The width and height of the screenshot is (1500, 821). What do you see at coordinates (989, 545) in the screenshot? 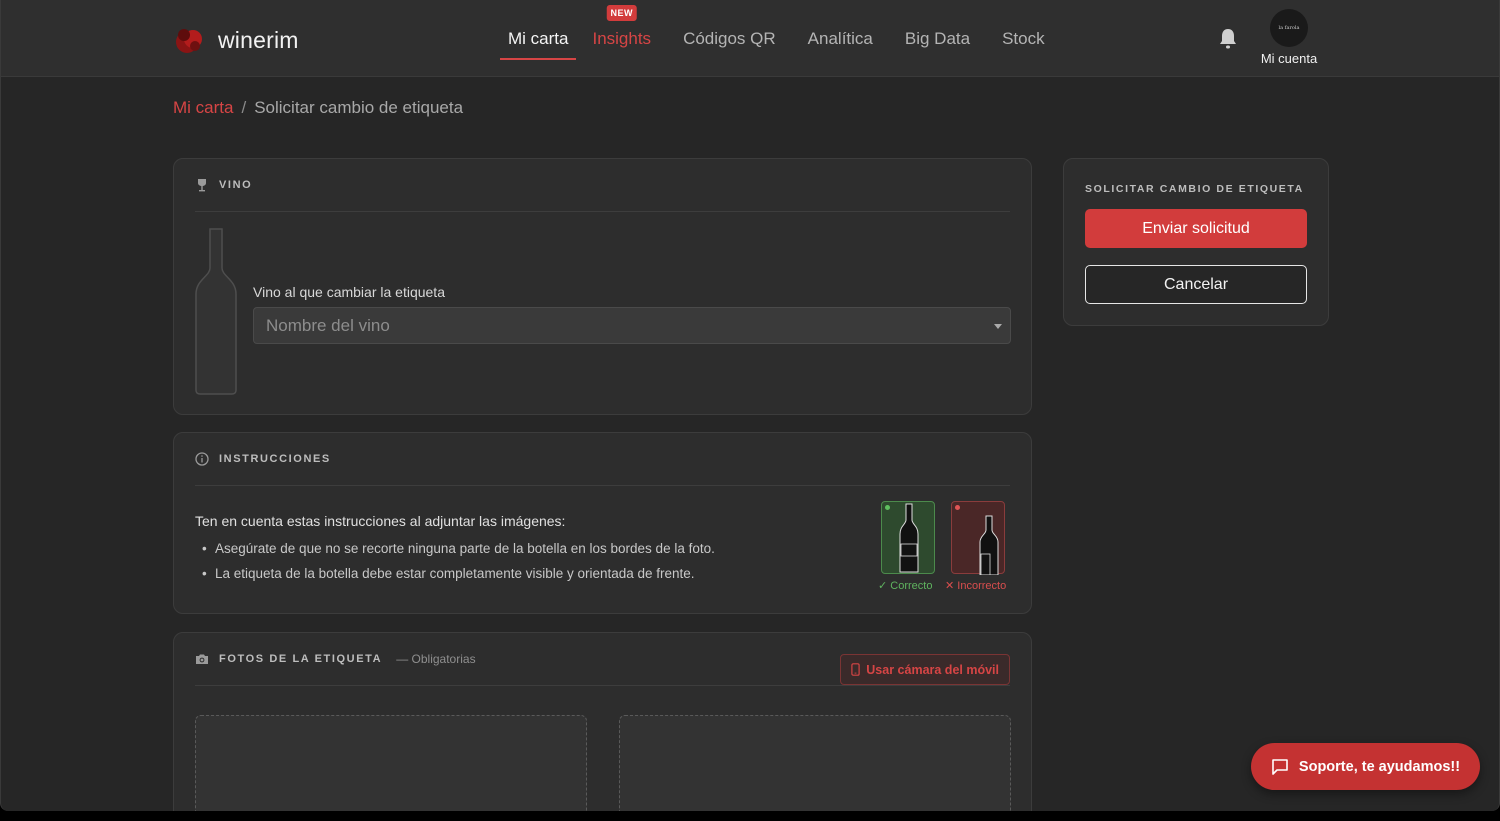
I see `bottle-cropped-icon` at bounding box center [989, 545].